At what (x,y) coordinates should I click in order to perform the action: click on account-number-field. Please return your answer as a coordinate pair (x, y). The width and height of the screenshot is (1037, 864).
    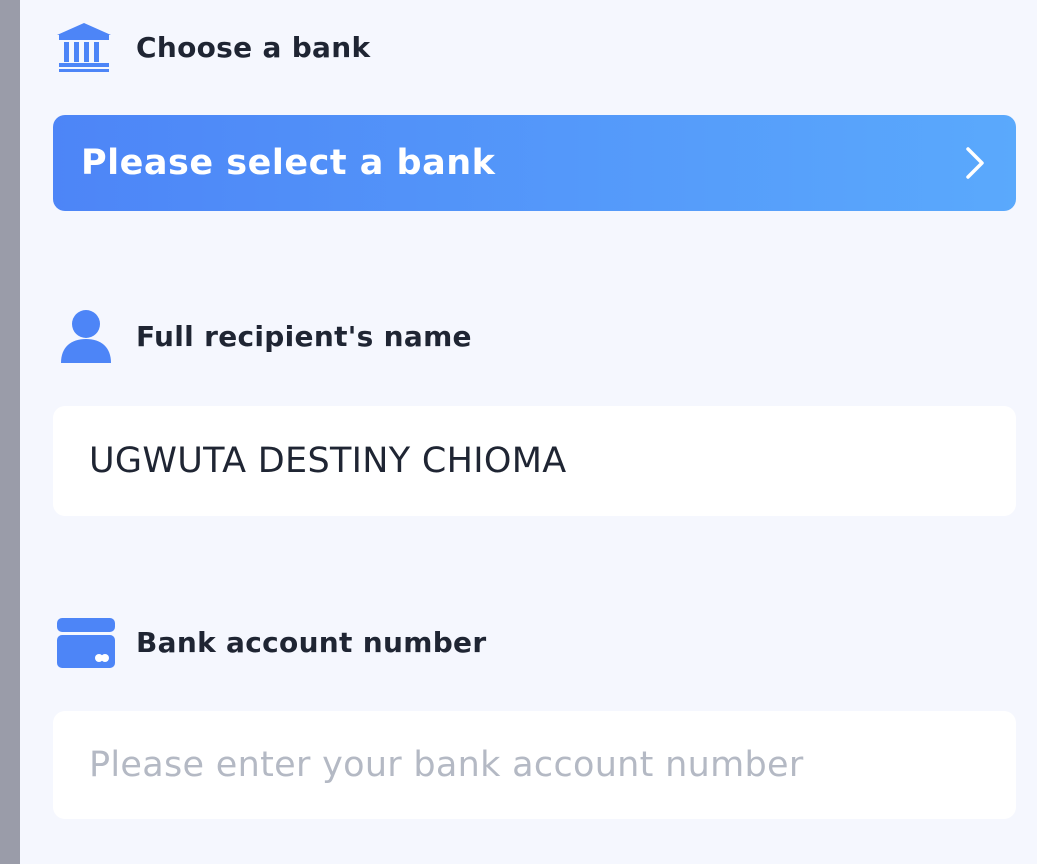
    Looking at the image, I should click on (534, 765).